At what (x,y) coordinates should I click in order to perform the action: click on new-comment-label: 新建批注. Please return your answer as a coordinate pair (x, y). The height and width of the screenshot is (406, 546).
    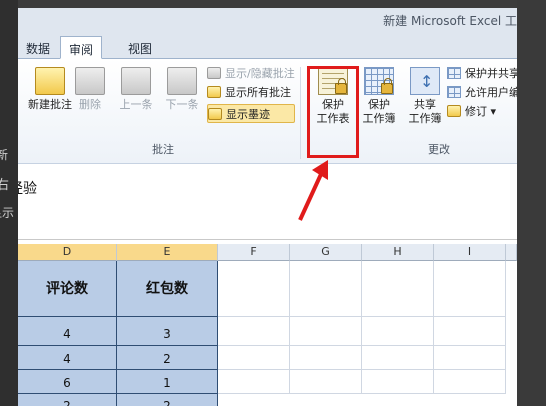
    Looking at the image, I should click on (50, 104).